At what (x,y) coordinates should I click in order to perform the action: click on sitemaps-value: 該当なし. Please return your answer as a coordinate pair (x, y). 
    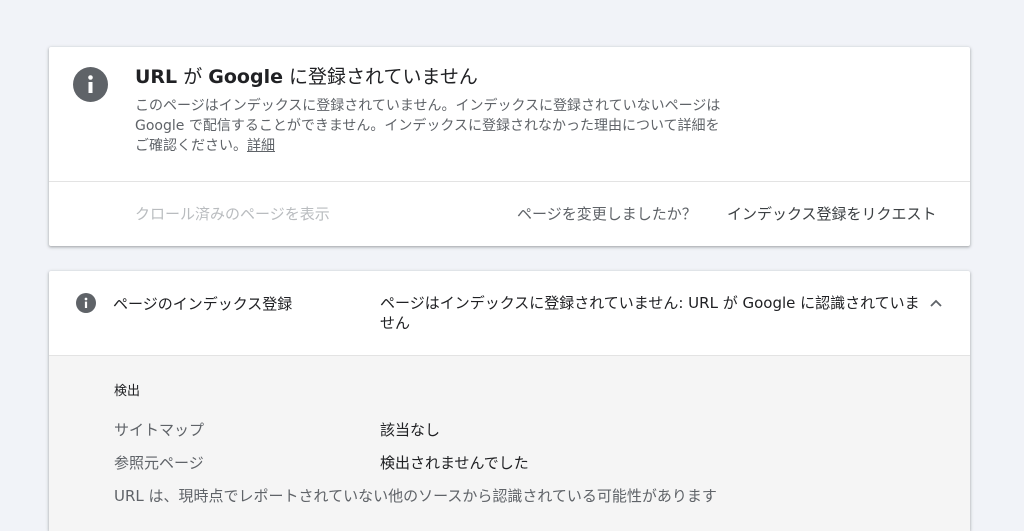
    Looking at the image, I should click on (410, 430).